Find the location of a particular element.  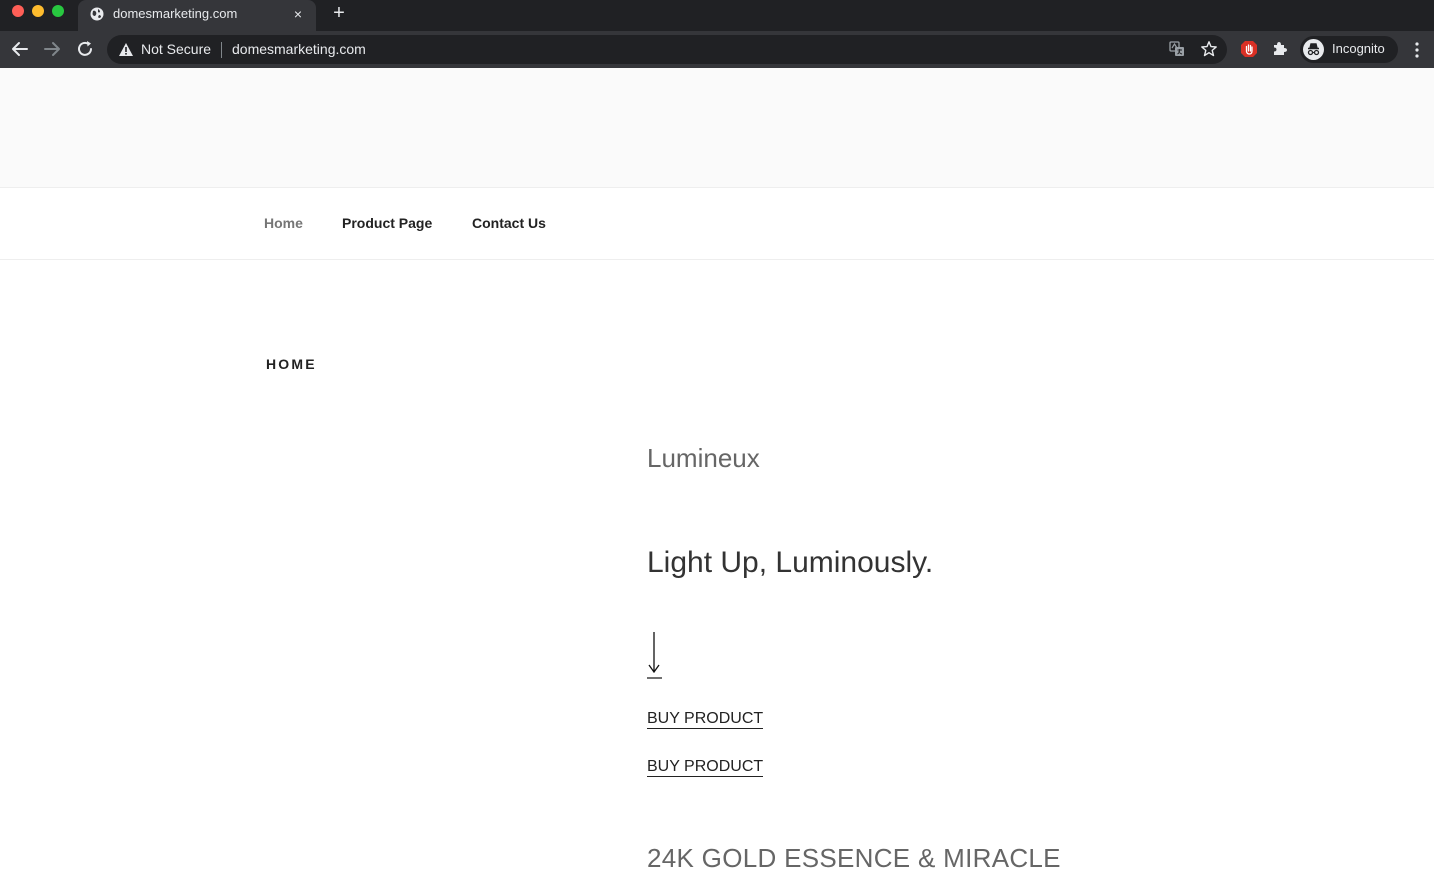

security-status: Not Secure is located at coordinates (176, 49).